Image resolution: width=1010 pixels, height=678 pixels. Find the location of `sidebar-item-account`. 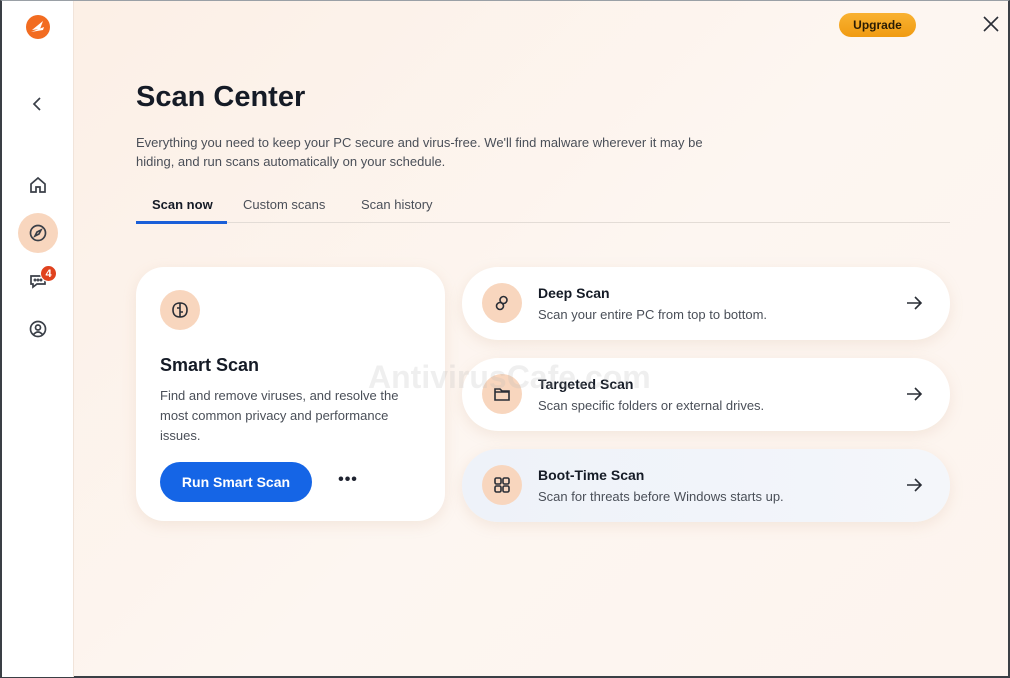

sidebar-item-account is located at coordinates (38, 329).